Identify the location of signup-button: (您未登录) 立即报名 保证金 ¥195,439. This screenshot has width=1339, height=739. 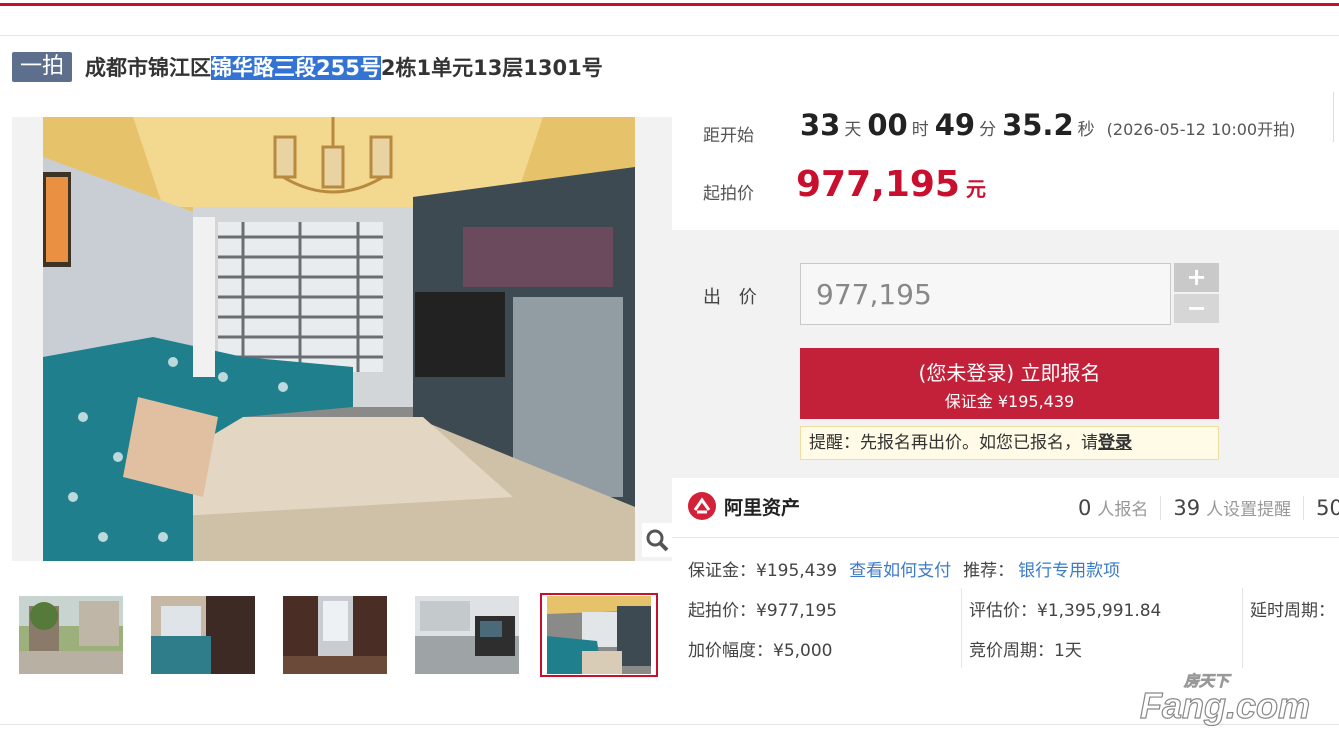
(1009, 383).